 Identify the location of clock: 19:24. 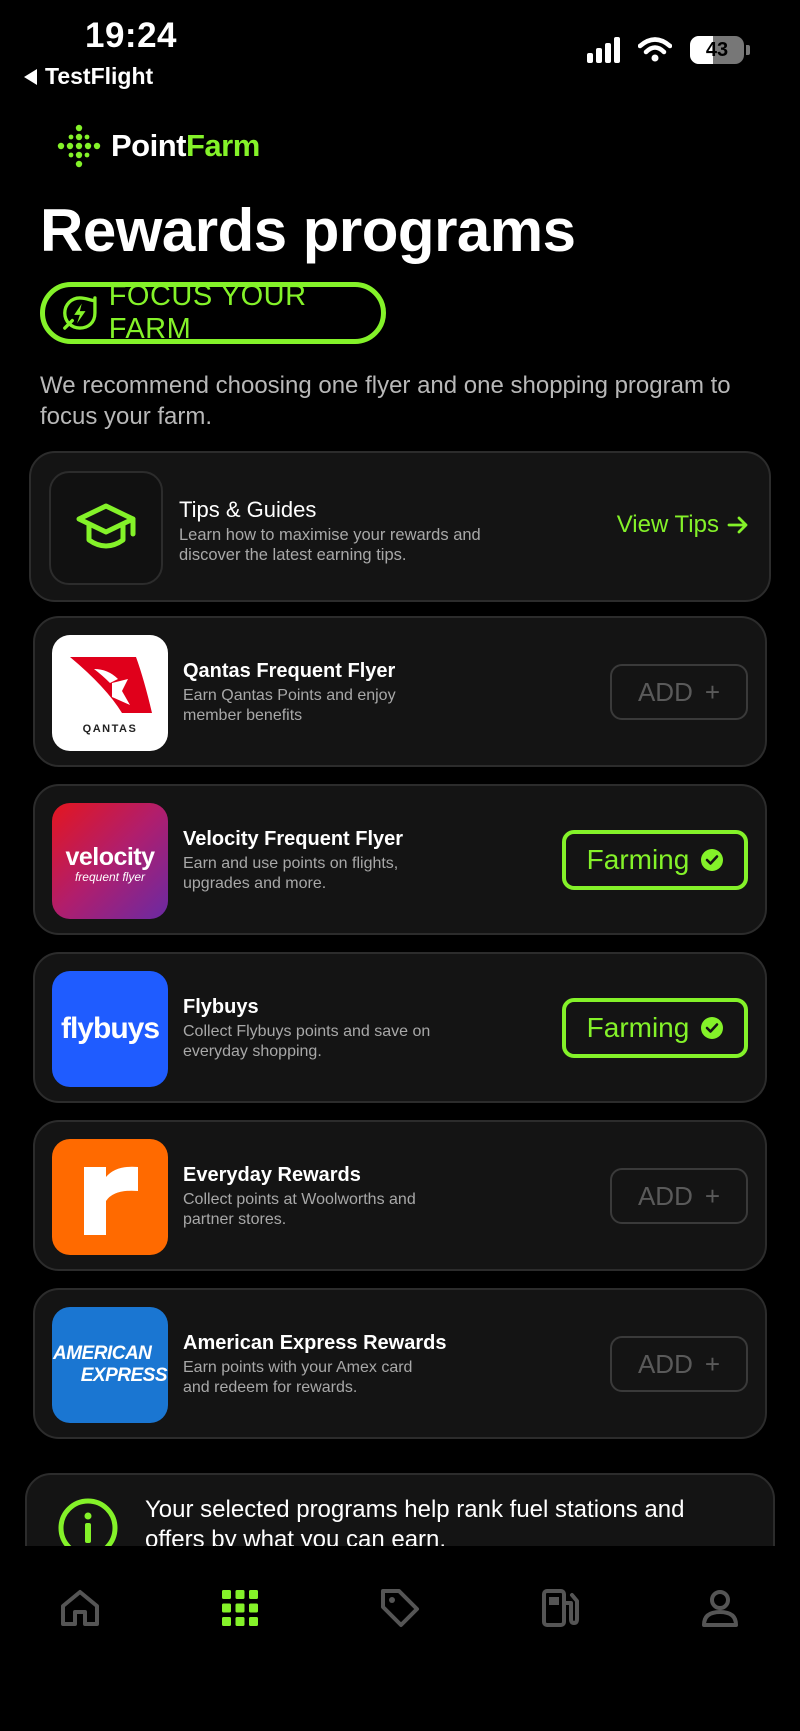
(131, 35).